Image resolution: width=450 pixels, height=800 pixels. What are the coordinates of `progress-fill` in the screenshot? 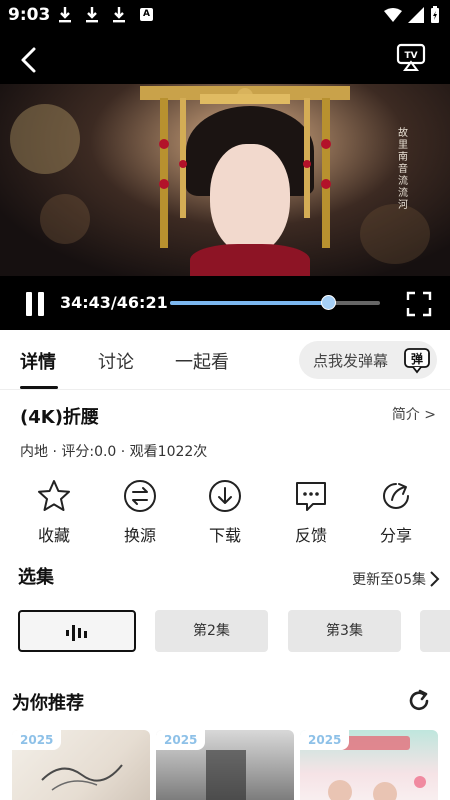 It's located at (249, 303).